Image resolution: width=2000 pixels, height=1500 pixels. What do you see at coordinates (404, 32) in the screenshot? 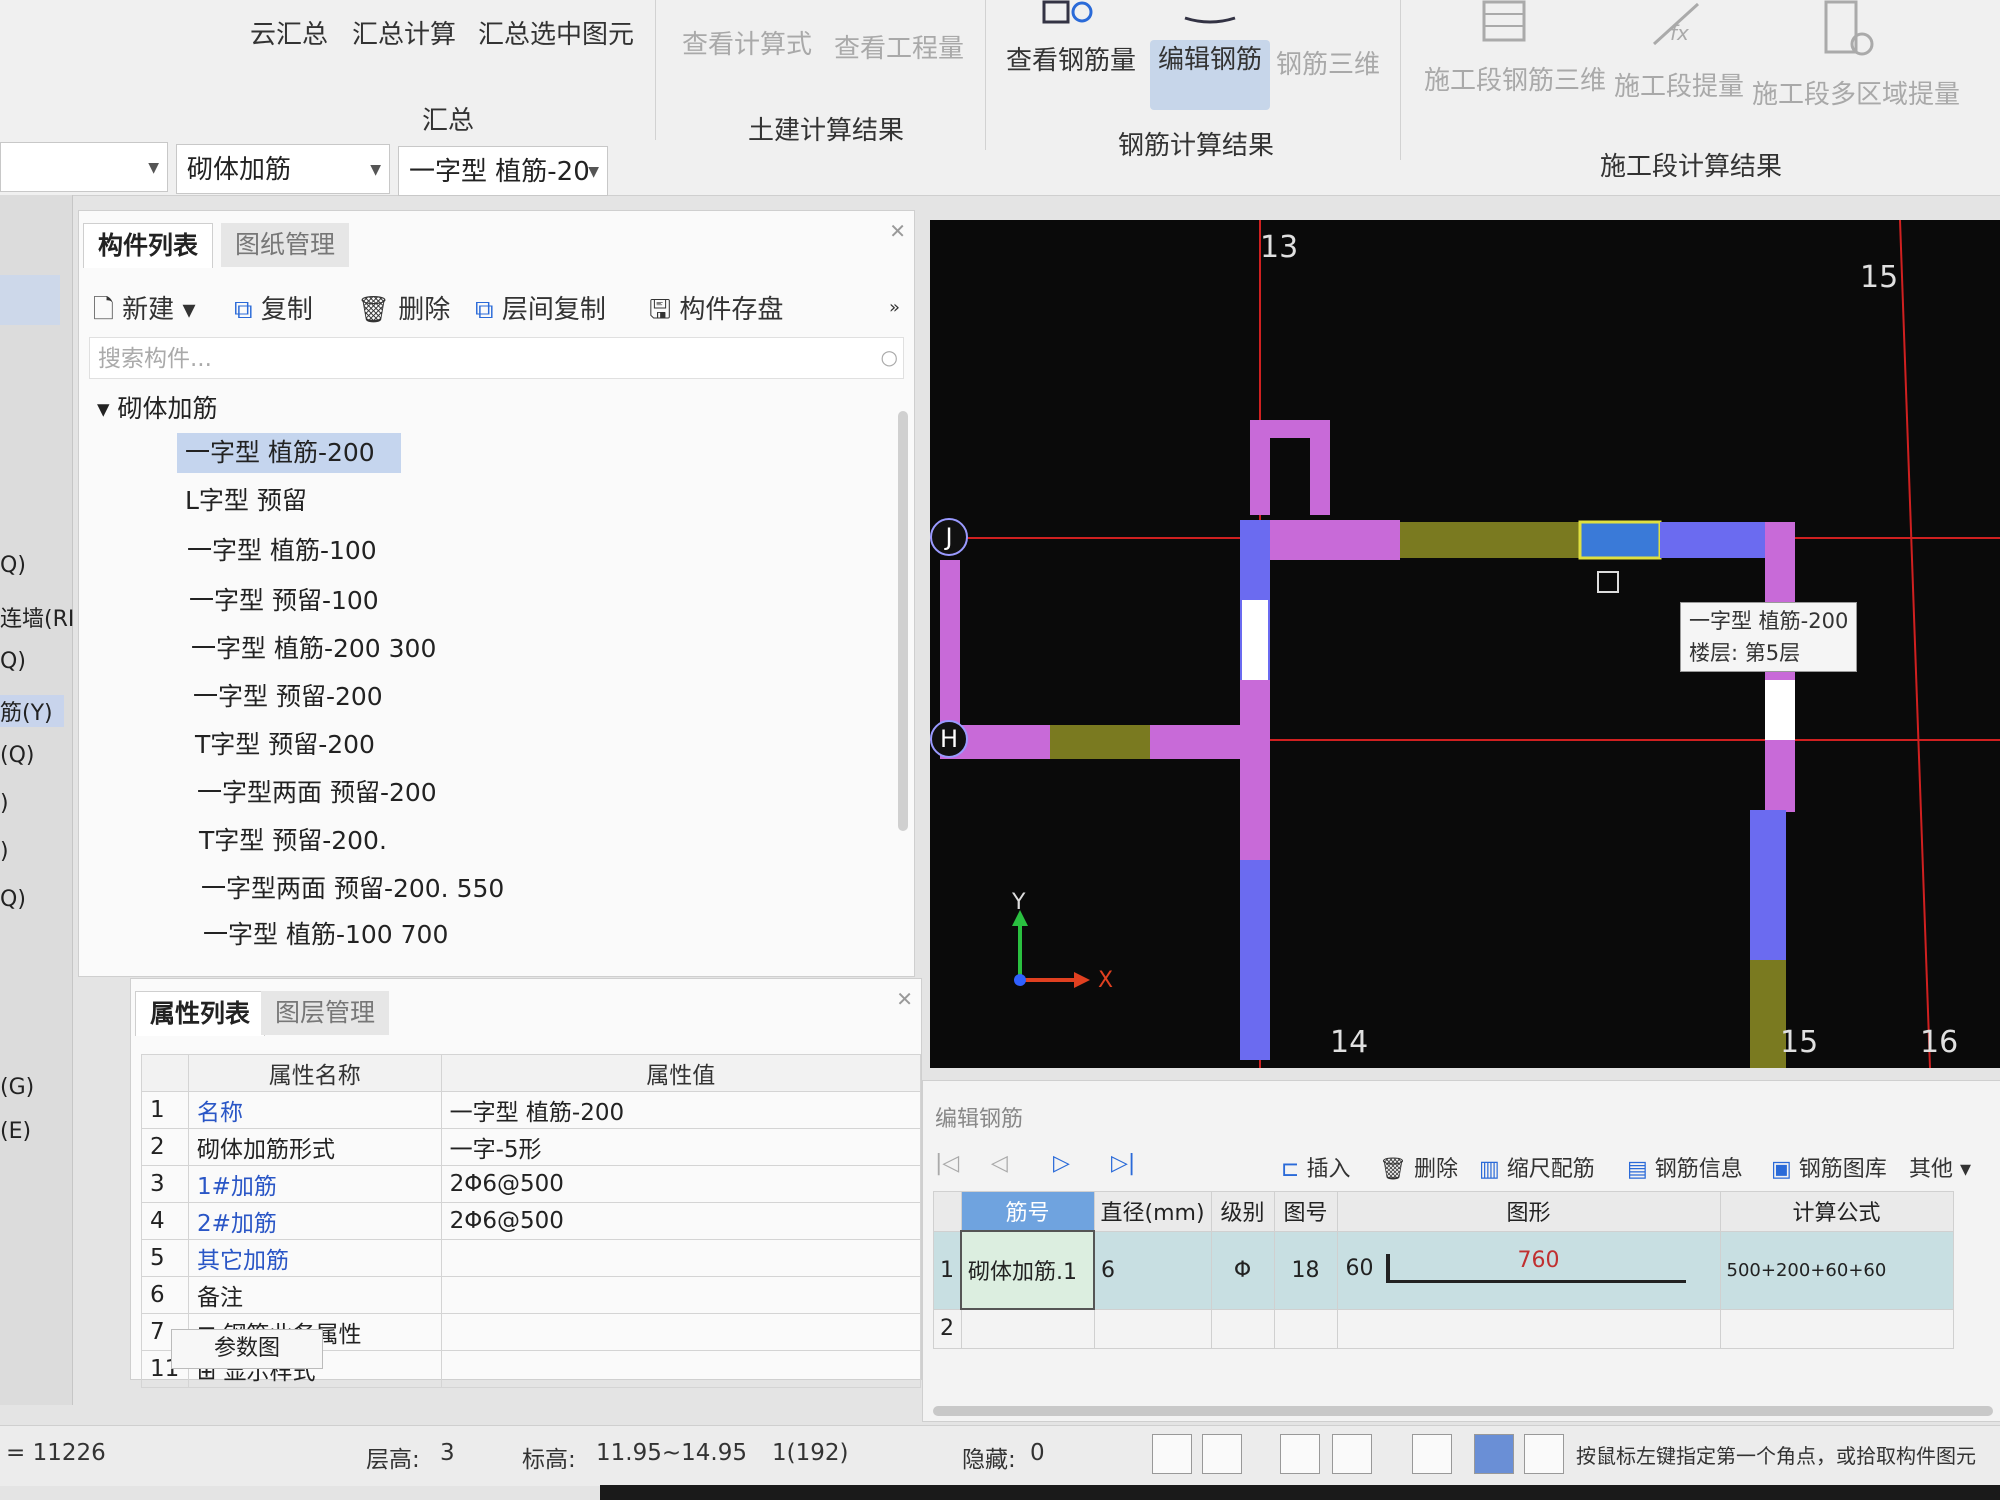
I see `summary-calc-button: 汇总计算` at bounding box center [404, 32].